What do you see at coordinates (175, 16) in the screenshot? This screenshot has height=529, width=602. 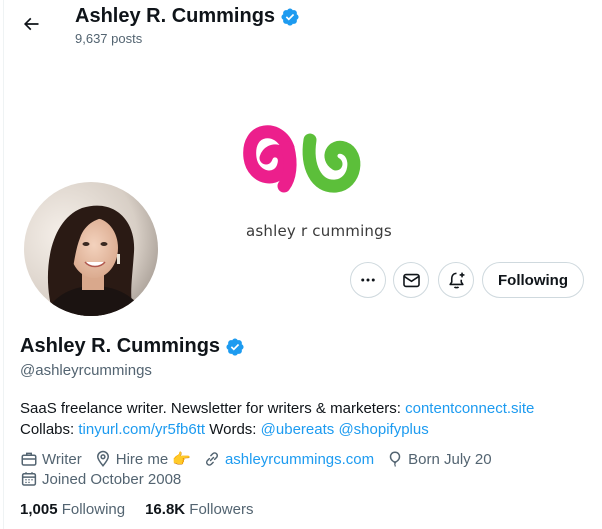 I see `header-name: Ashley R. Cummings` at bounding box center [175, 16].